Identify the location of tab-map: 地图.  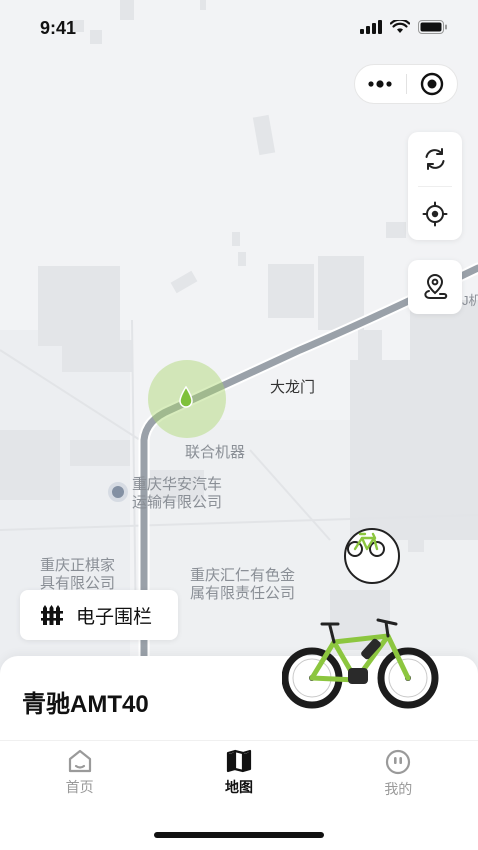
(238, 776).